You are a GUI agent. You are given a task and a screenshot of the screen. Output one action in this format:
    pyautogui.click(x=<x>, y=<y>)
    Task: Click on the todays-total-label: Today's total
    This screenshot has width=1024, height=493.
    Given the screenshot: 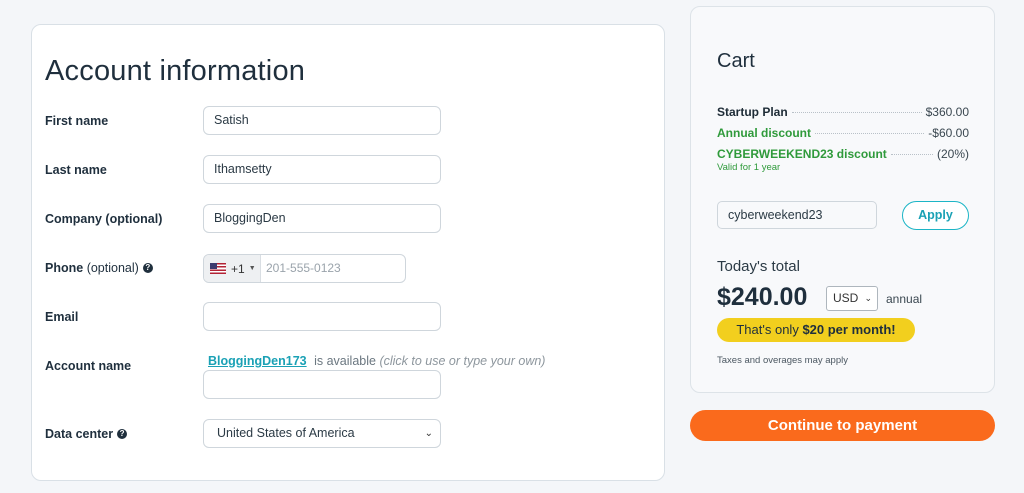 What is the action you would take?
    pyautogui.click(x=758, y=266)
    